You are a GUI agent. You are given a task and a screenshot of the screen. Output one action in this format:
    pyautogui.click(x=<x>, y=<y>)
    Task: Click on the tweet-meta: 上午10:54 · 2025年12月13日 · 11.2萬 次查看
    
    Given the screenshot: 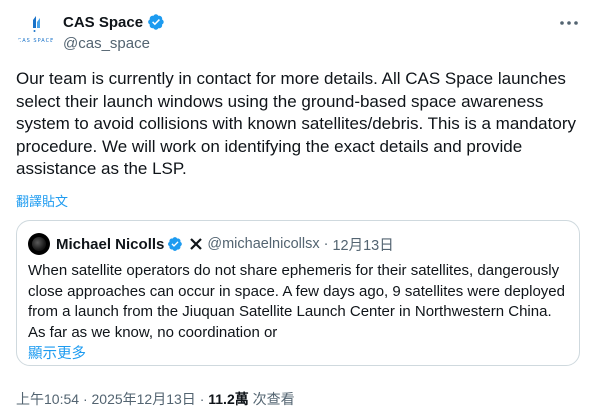 What is the action you would take?
    pyautogui.click(x=155, y=399)
    